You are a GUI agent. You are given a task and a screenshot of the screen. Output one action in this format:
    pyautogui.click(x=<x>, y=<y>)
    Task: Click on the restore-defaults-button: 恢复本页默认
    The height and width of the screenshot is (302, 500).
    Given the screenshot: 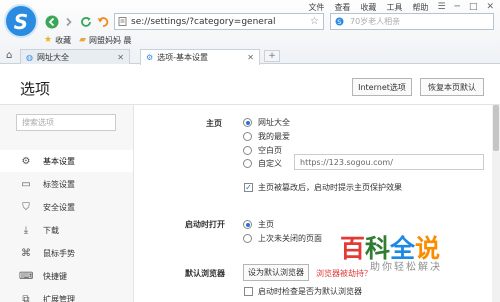 What is the action you would take?
    pyautogui.click(x=452, y=87)
    